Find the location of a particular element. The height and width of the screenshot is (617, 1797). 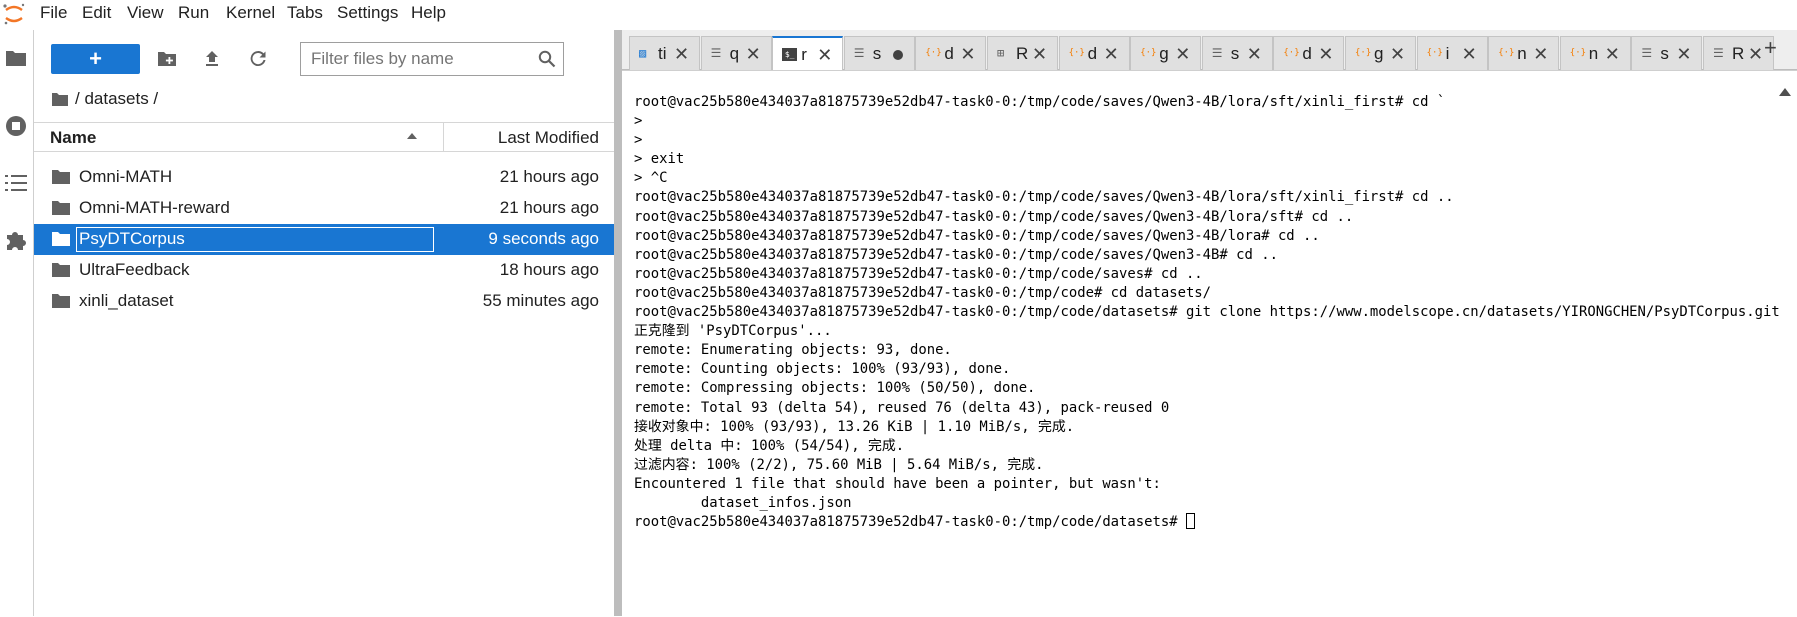

file-row-psydtcorpus: PsyDTCorpus 9 seconds ago is located at coordinates (324, 239).